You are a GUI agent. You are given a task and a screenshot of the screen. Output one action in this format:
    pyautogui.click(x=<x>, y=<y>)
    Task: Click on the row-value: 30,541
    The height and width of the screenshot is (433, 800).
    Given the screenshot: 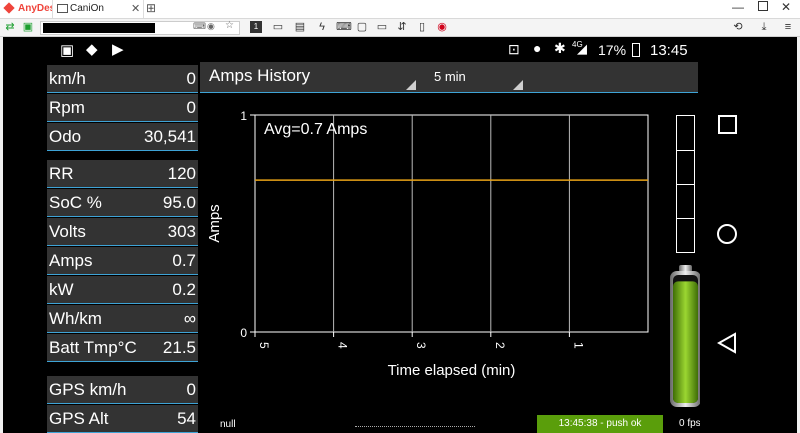 What is the action you would take?
    pyautogui.click(x=170, y=136)
    